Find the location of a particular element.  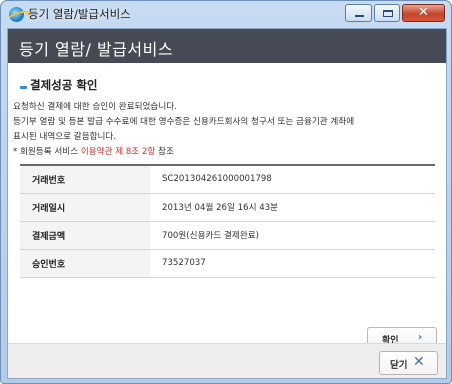

terms-link: 이용약관 제 8조 2항 is located at coordinates (118, 152).